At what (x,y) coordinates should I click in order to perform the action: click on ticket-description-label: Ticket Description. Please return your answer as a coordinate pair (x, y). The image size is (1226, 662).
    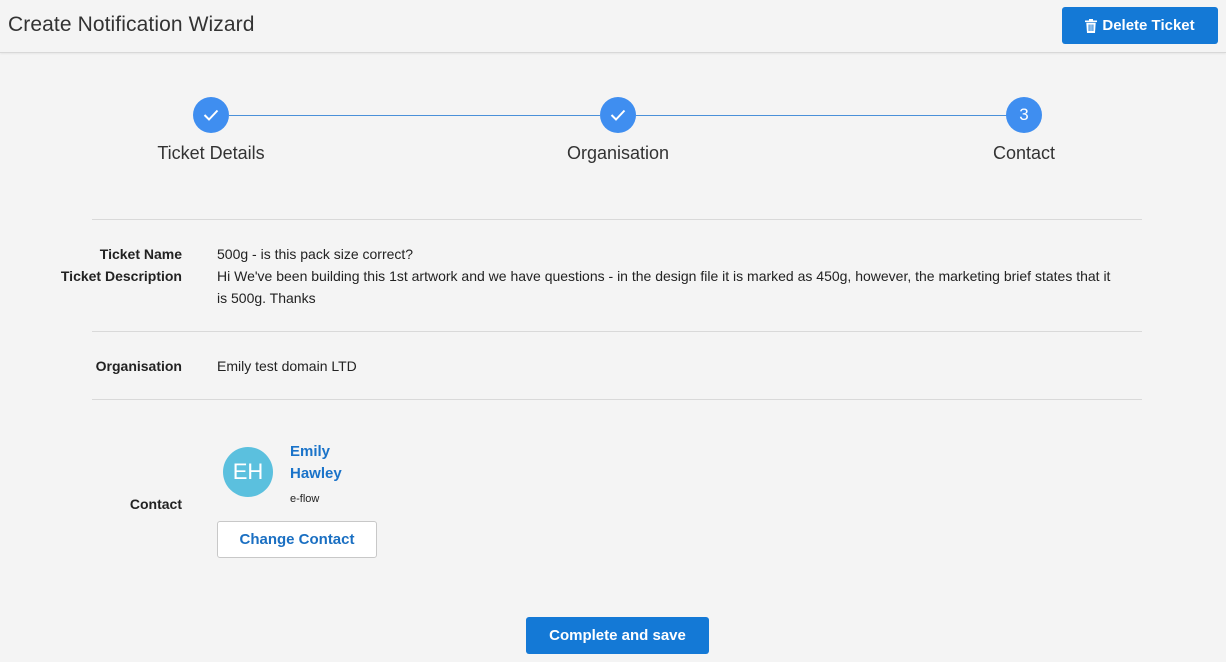
    Looking at the image, I should click on (121, 276).